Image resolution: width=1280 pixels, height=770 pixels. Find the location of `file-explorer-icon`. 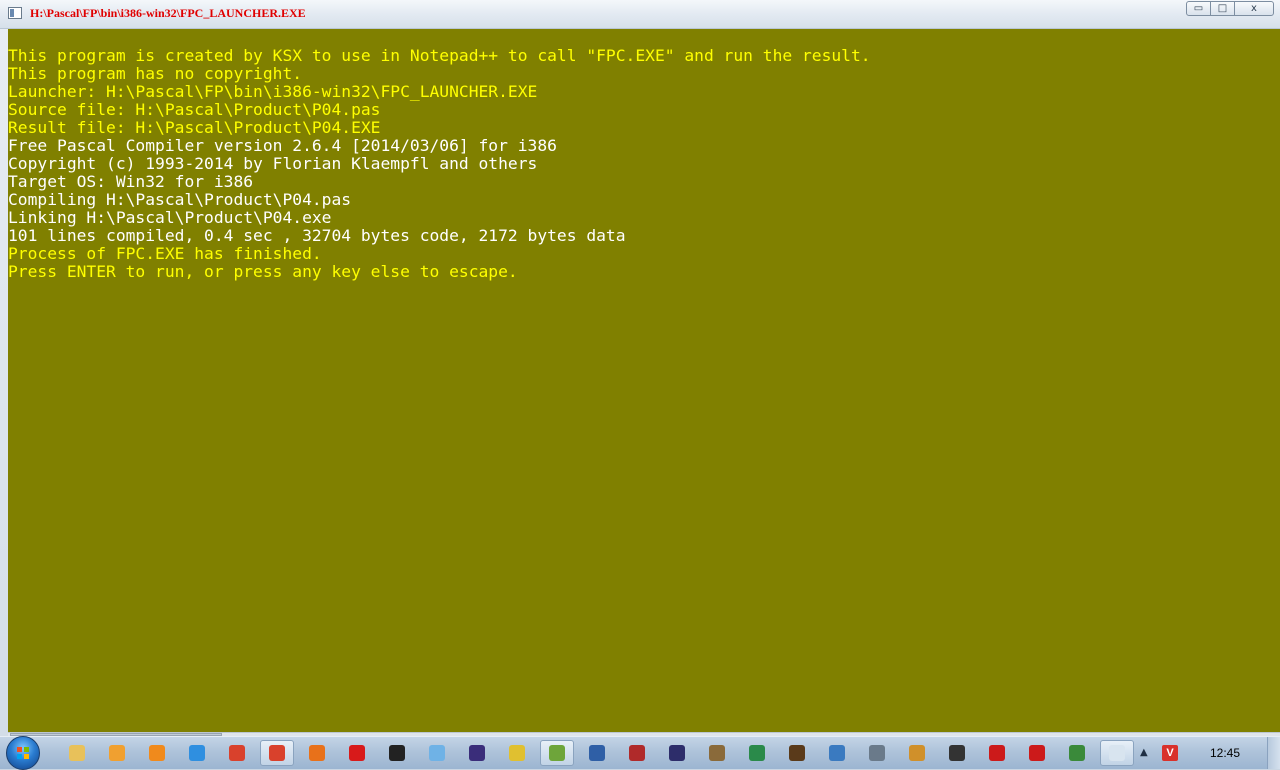

file-explorer-icon is located at coordinates (77, 753).